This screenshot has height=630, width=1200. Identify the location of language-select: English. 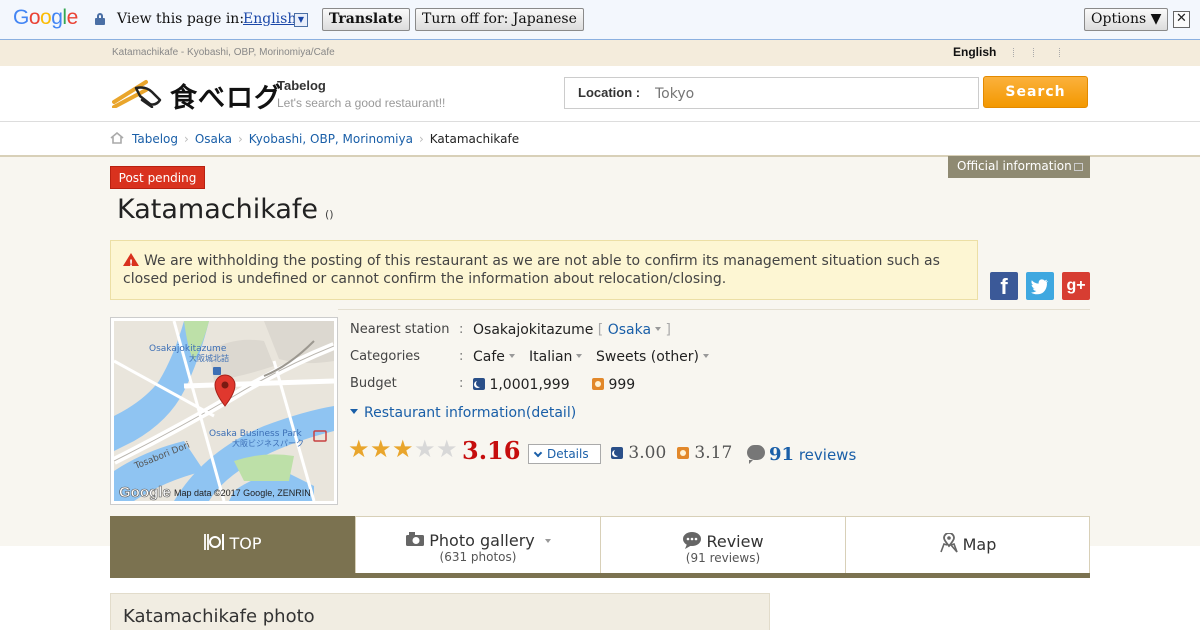
(269, 19).